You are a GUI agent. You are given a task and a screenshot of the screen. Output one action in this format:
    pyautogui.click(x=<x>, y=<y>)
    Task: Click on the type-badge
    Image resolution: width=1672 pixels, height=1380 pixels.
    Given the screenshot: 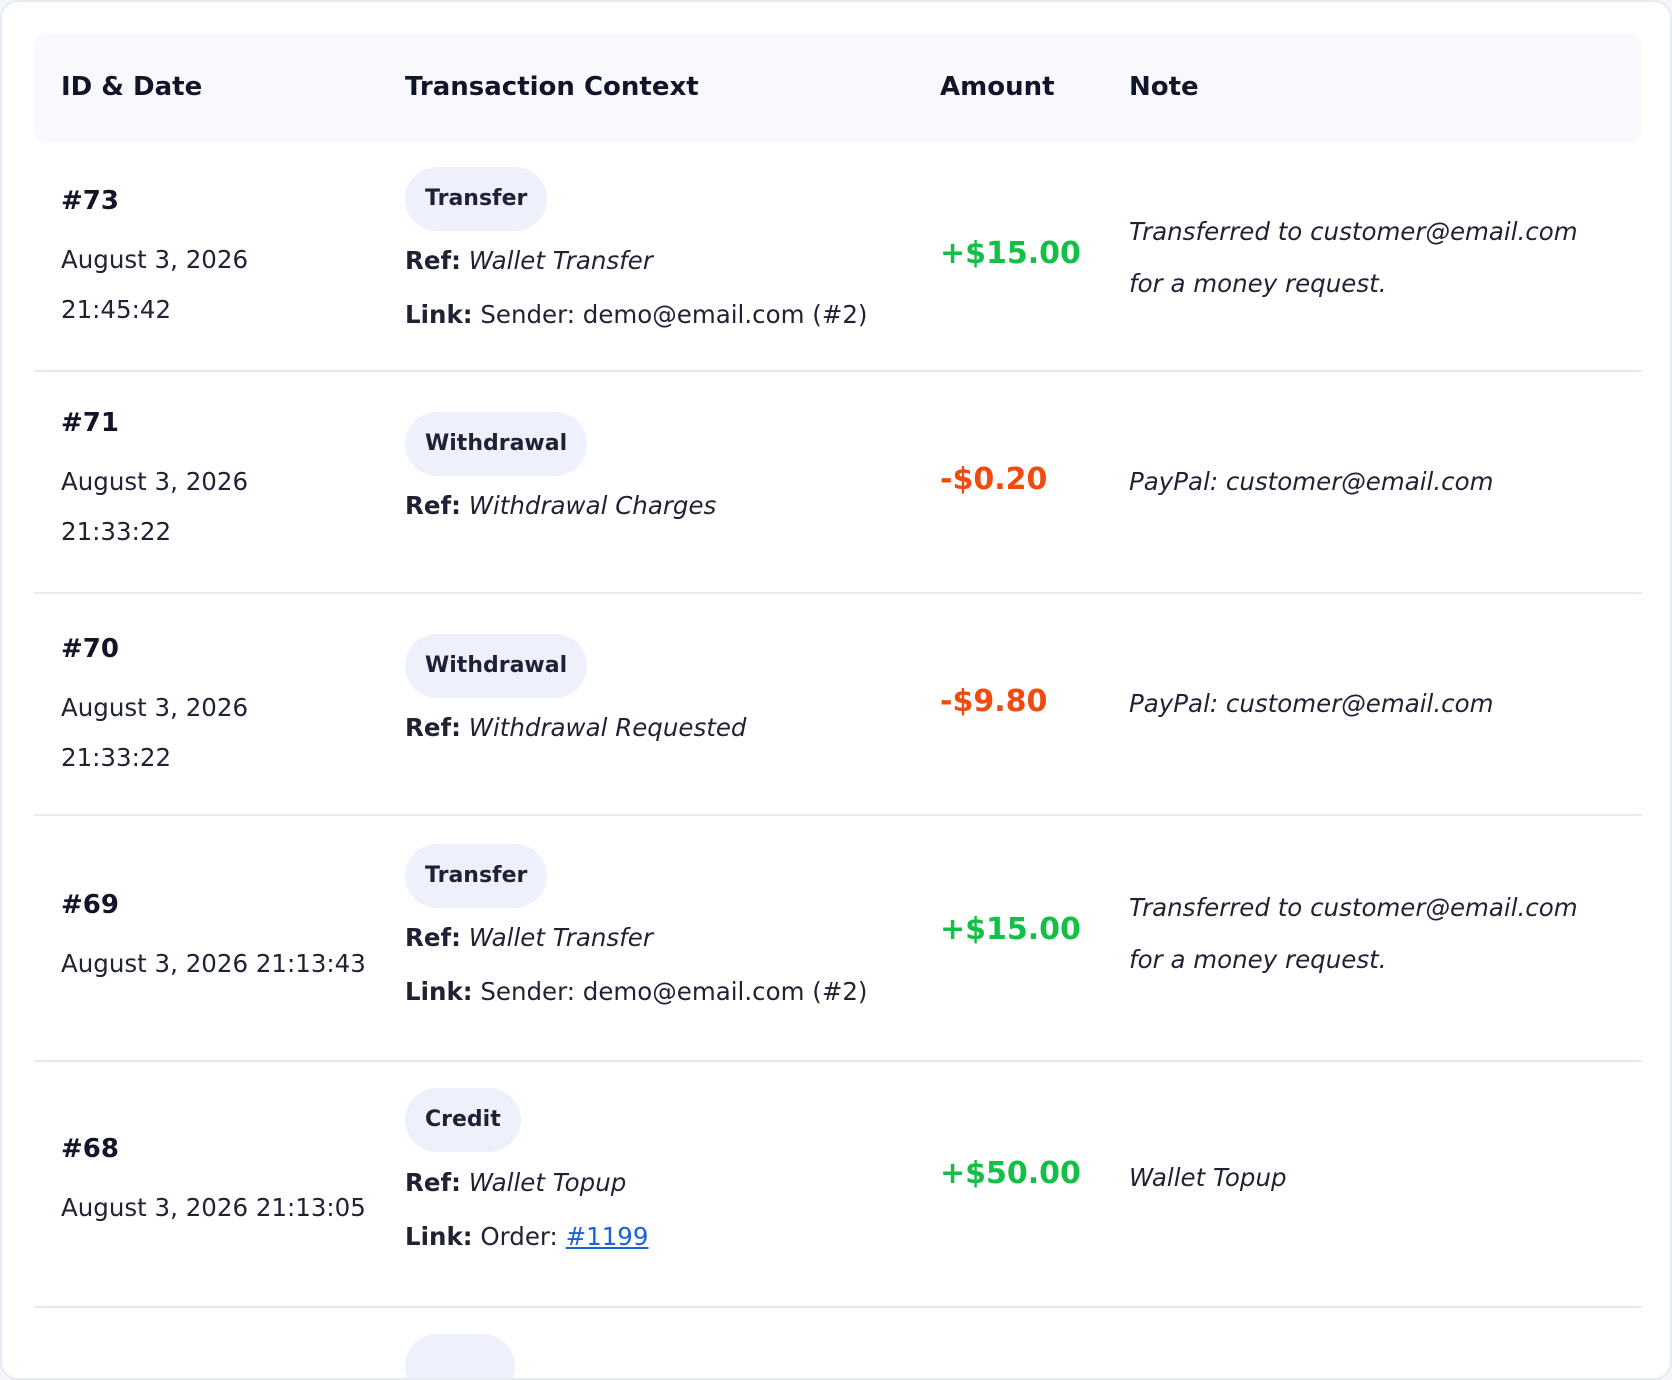 What is the action you would take?
    pyautogui.click(x=460, y=1356)
    